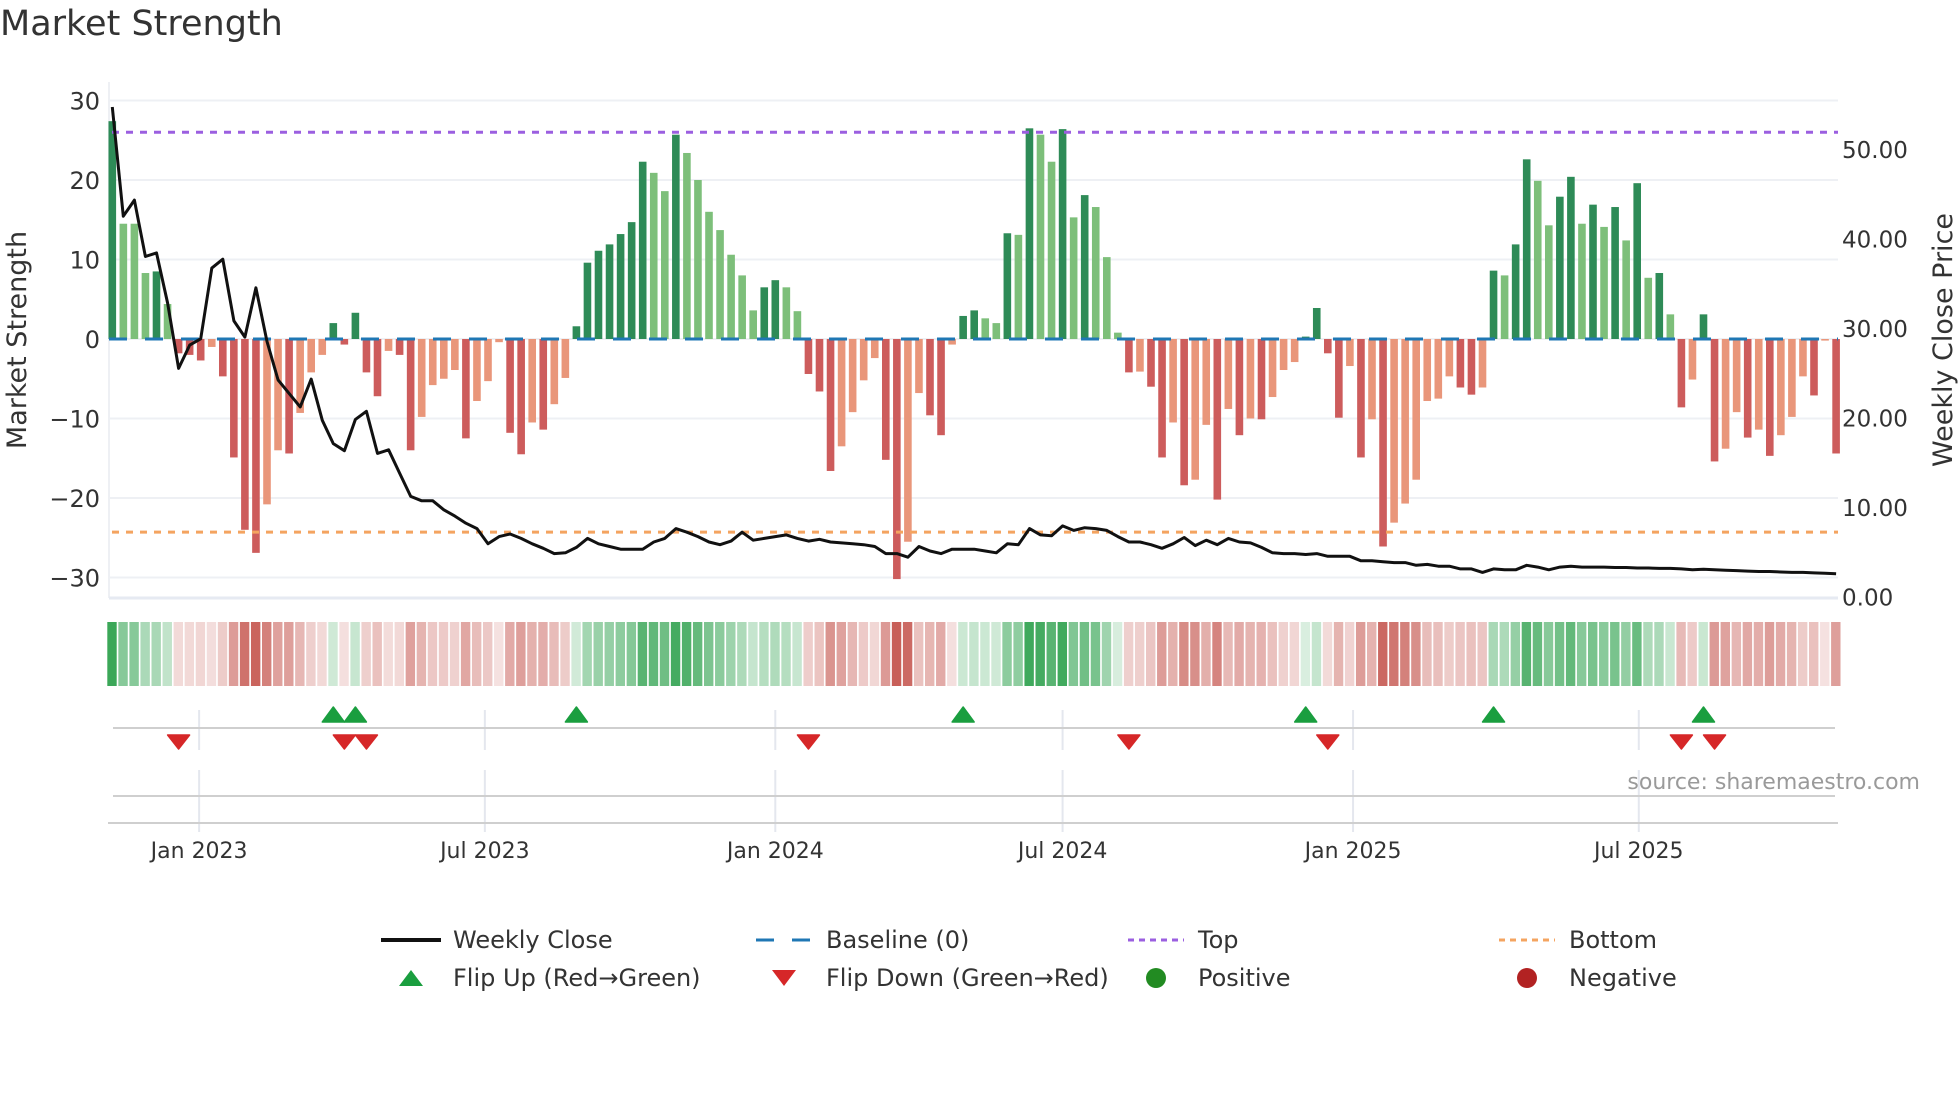 The width and height of the screenshot is (1960, 1102). Describe the element at coordinates (1875, 241) in the screenshot. I see `y2-tick-label: 40.00` at that location.